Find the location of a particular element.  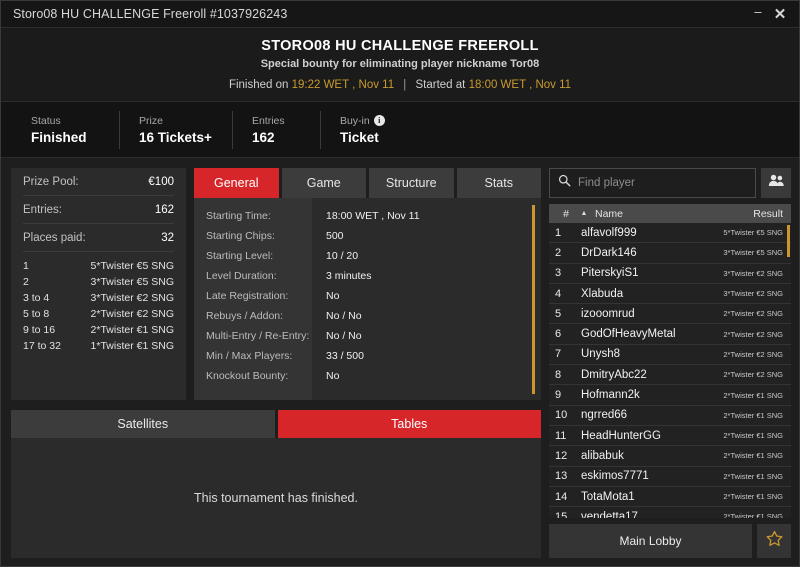

player-rank: 11 is located at coordinates (561, 435).